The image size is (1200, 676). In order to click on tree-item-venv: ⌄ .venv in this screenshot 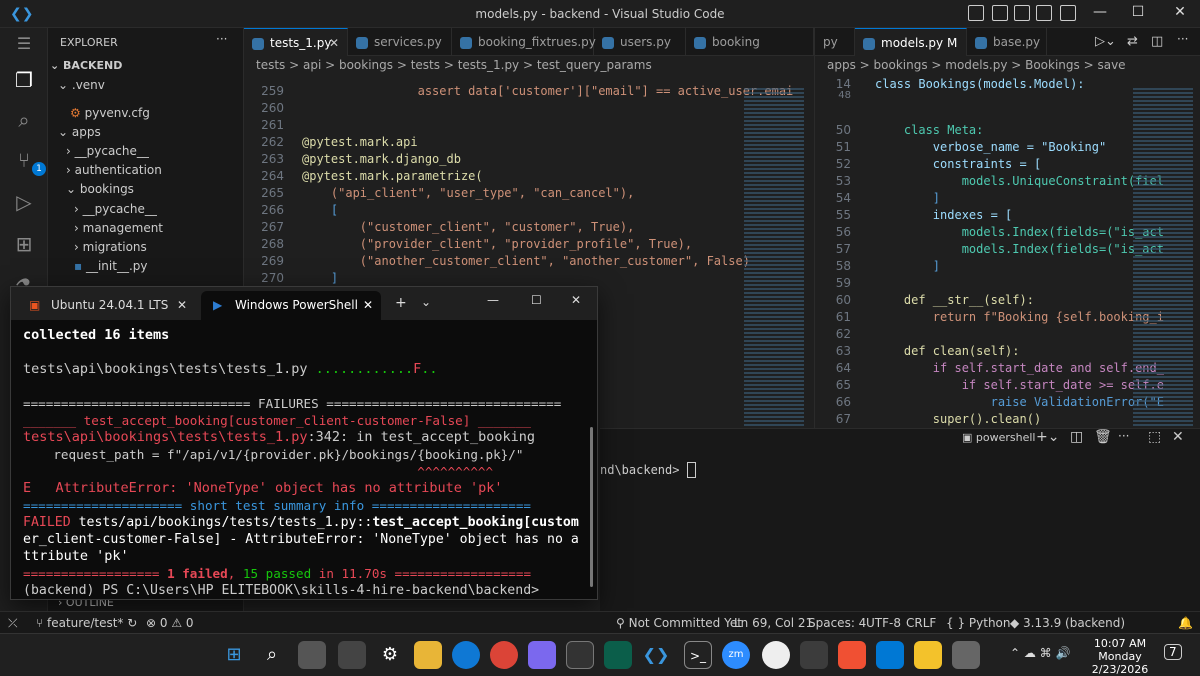, I will do `click(81, 85)`.